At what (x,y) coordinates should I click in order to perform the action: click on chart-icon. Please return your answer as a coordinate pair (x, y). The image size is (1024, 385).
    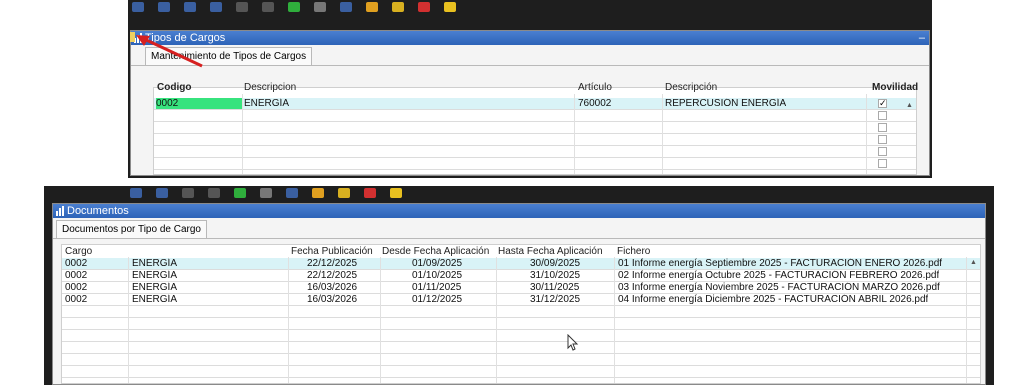
    Looking at the image, I should click on (60, 211).